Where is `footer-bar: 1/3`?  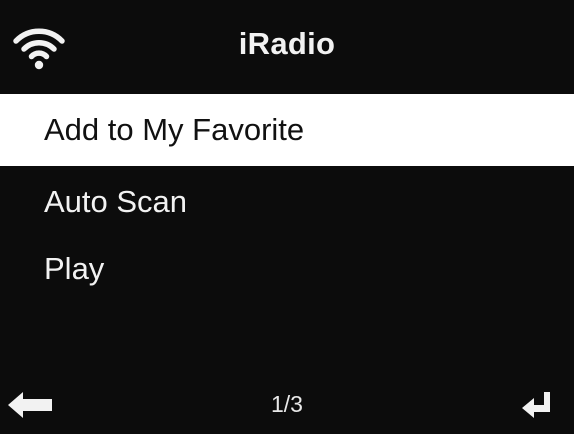
footer-bar: 1/3 is located at coordinates (287, 406).